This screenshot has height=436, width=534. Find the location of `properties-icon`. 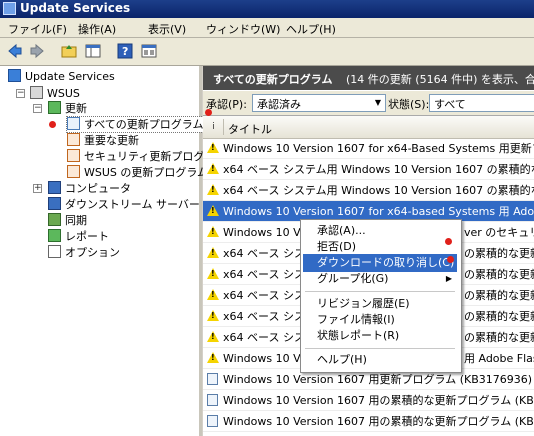

properties-icon is located at coordinates (149, 51).